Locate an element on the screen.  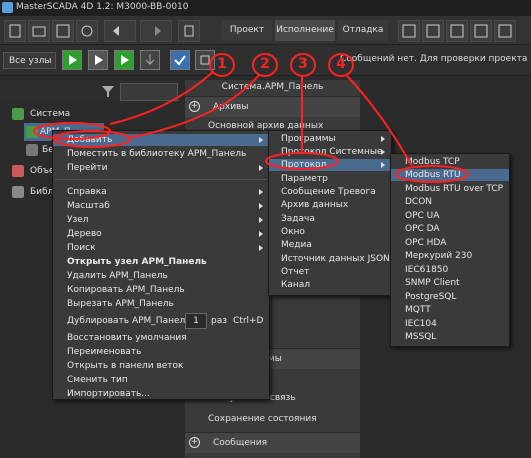
annotation-ellipse-protocol is located at coordinates (302, 161).